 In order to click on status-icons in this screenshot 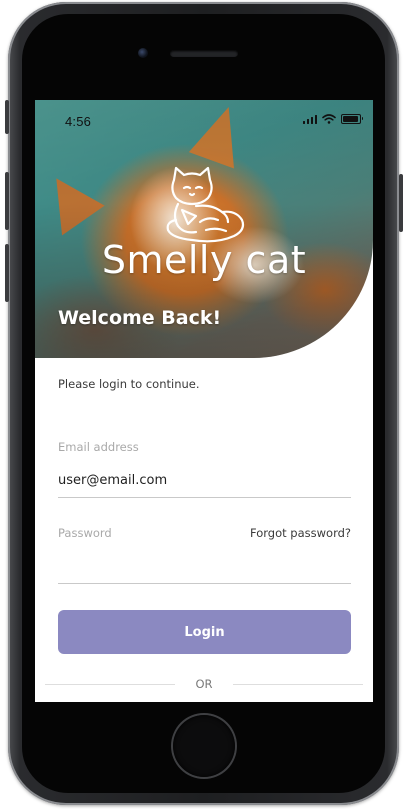, I will do `click(332, 119)`.